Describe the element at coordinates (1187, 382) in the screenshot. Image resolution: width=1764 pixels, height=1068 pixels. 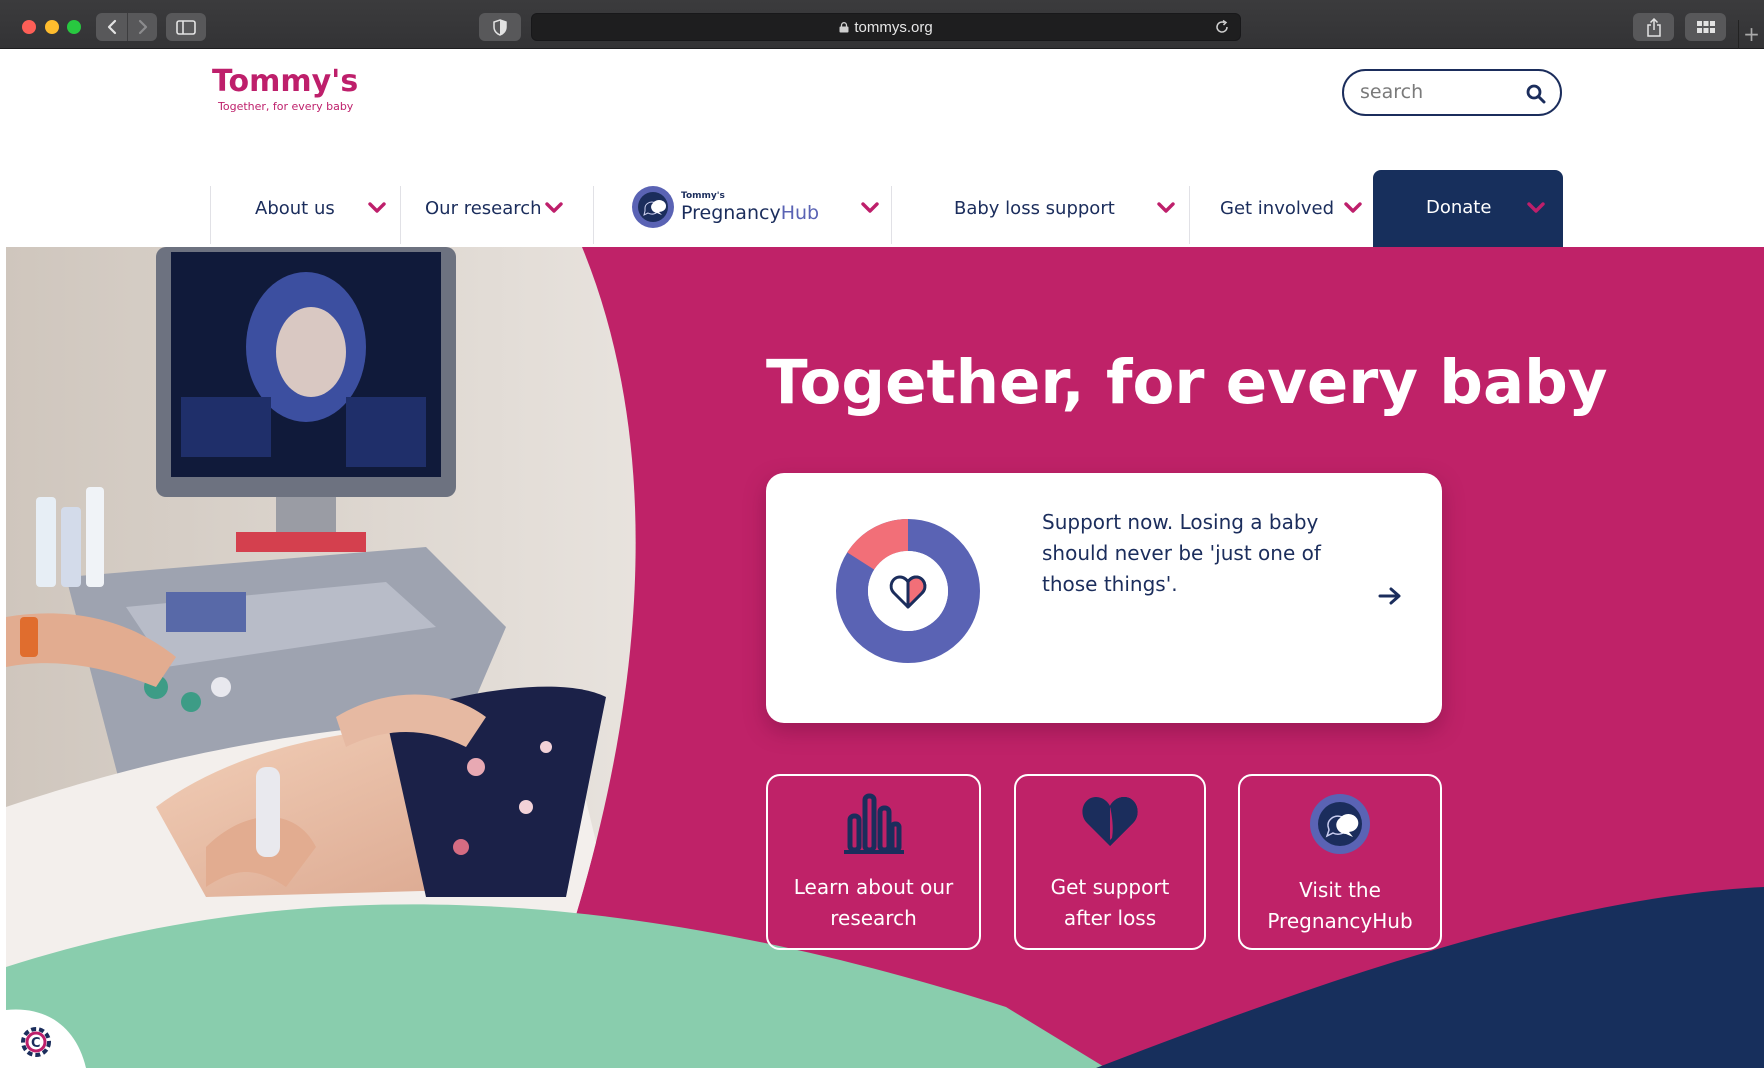
I see `hero-headline: Together, for every baby` at that location.